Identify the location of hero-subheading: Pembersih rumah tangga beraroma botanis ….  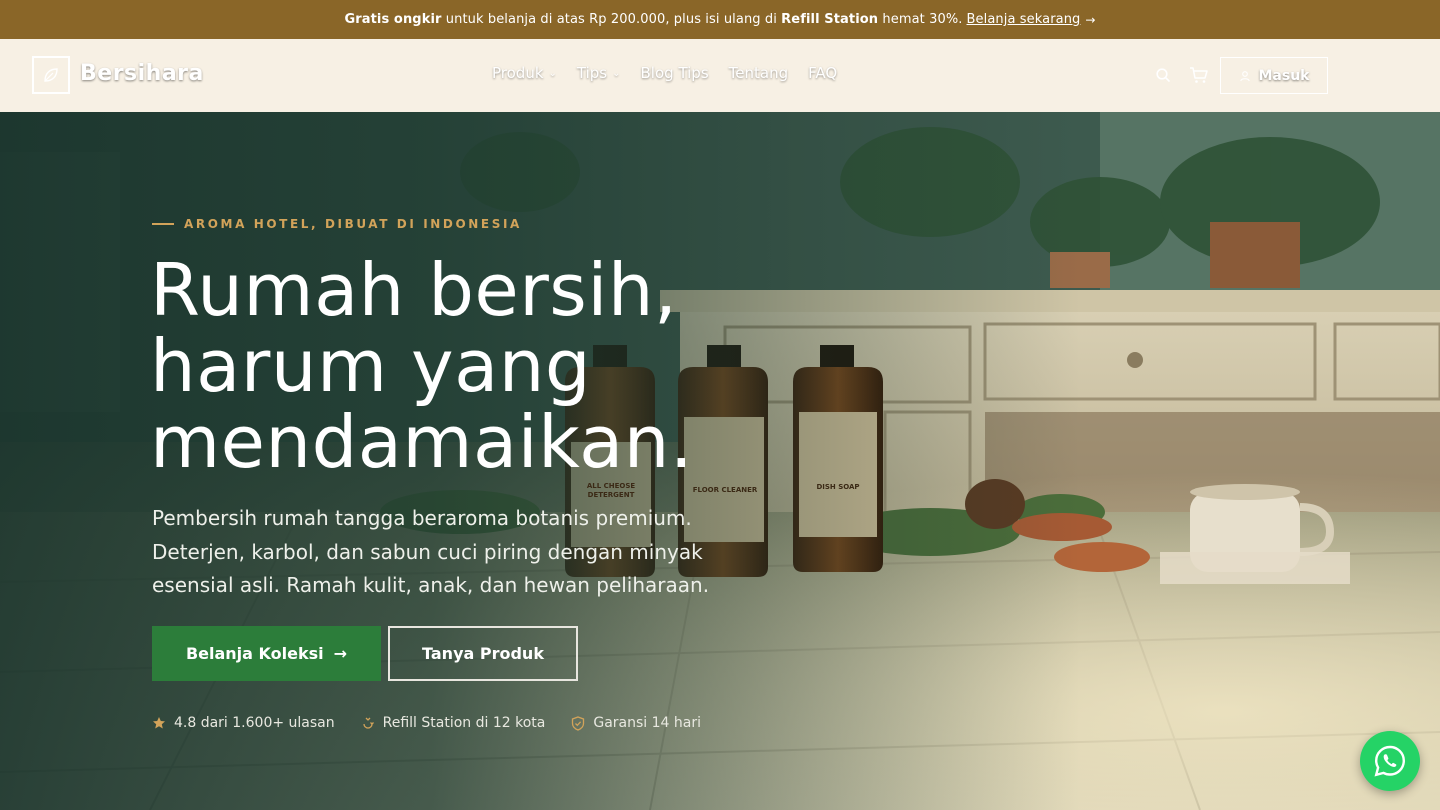
(431, 551).